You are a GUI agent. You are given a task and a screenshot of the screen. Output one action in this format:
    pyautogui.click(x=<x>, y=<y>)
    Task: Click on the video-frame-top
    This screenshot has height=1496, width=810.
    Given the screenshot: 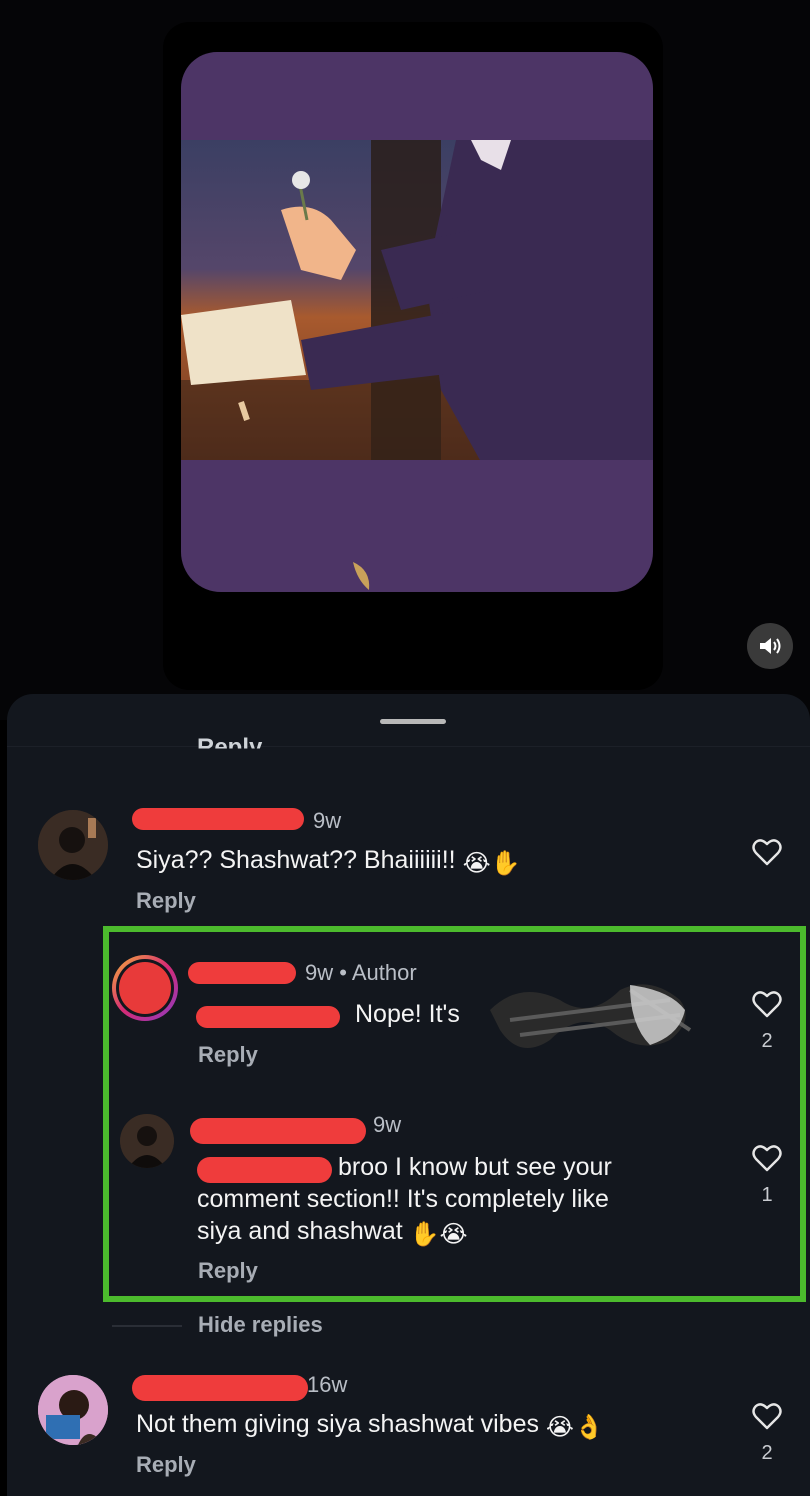 What is the action you would take?
    pyautogui.click(x=417, y=98)
    